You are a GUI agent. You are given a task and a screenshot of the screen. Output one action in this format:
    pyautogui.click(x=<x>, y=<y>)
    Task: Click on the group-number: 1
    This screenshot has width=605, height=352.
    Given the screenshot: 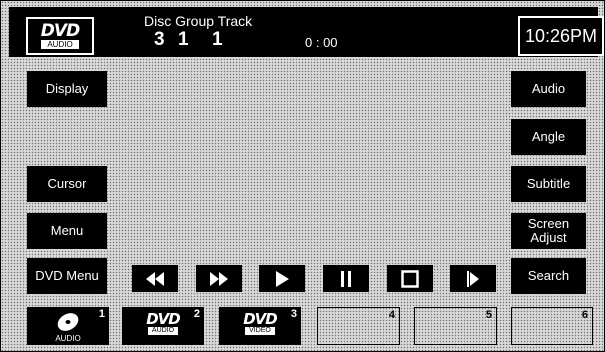 What is the action you would take?
    pyautogui.click(x=184, y=39)
    